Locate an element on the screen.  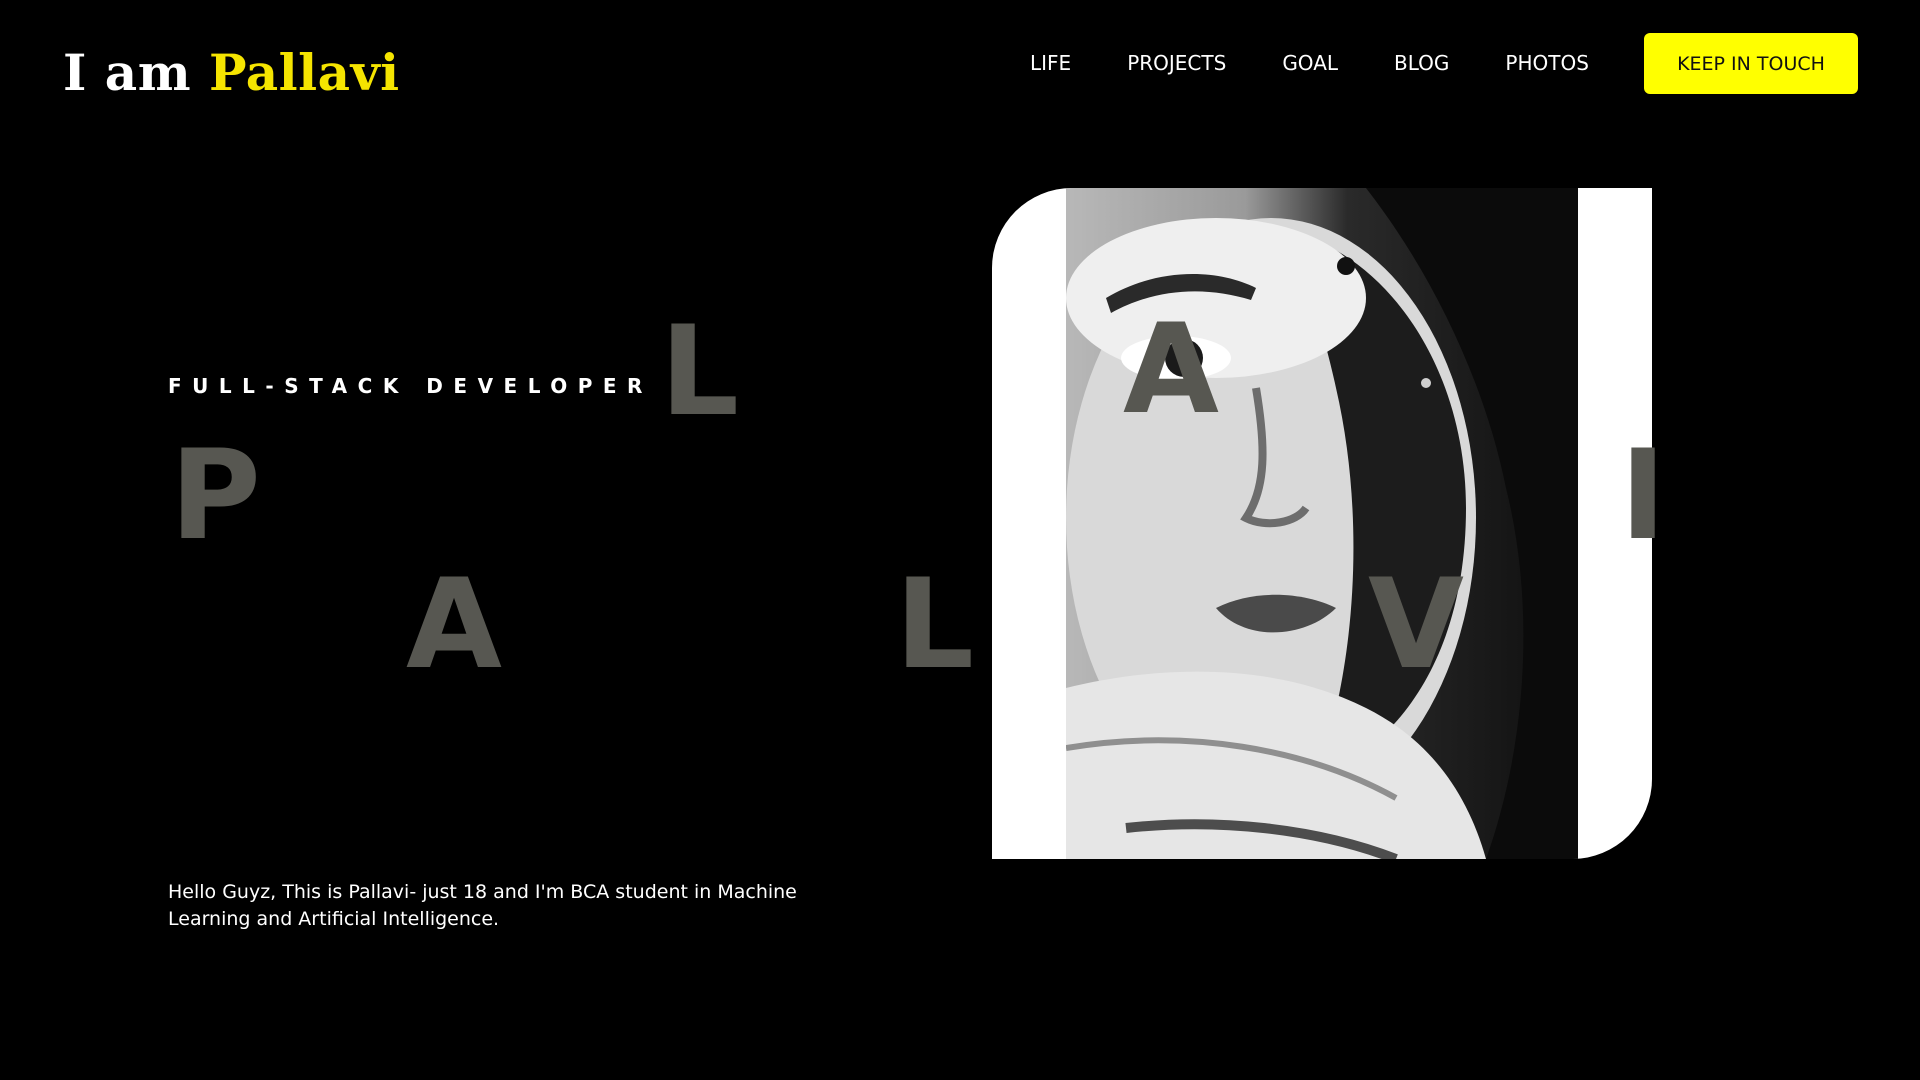
nav-link-goal: GOAL is located at coordinates (1310, 63).